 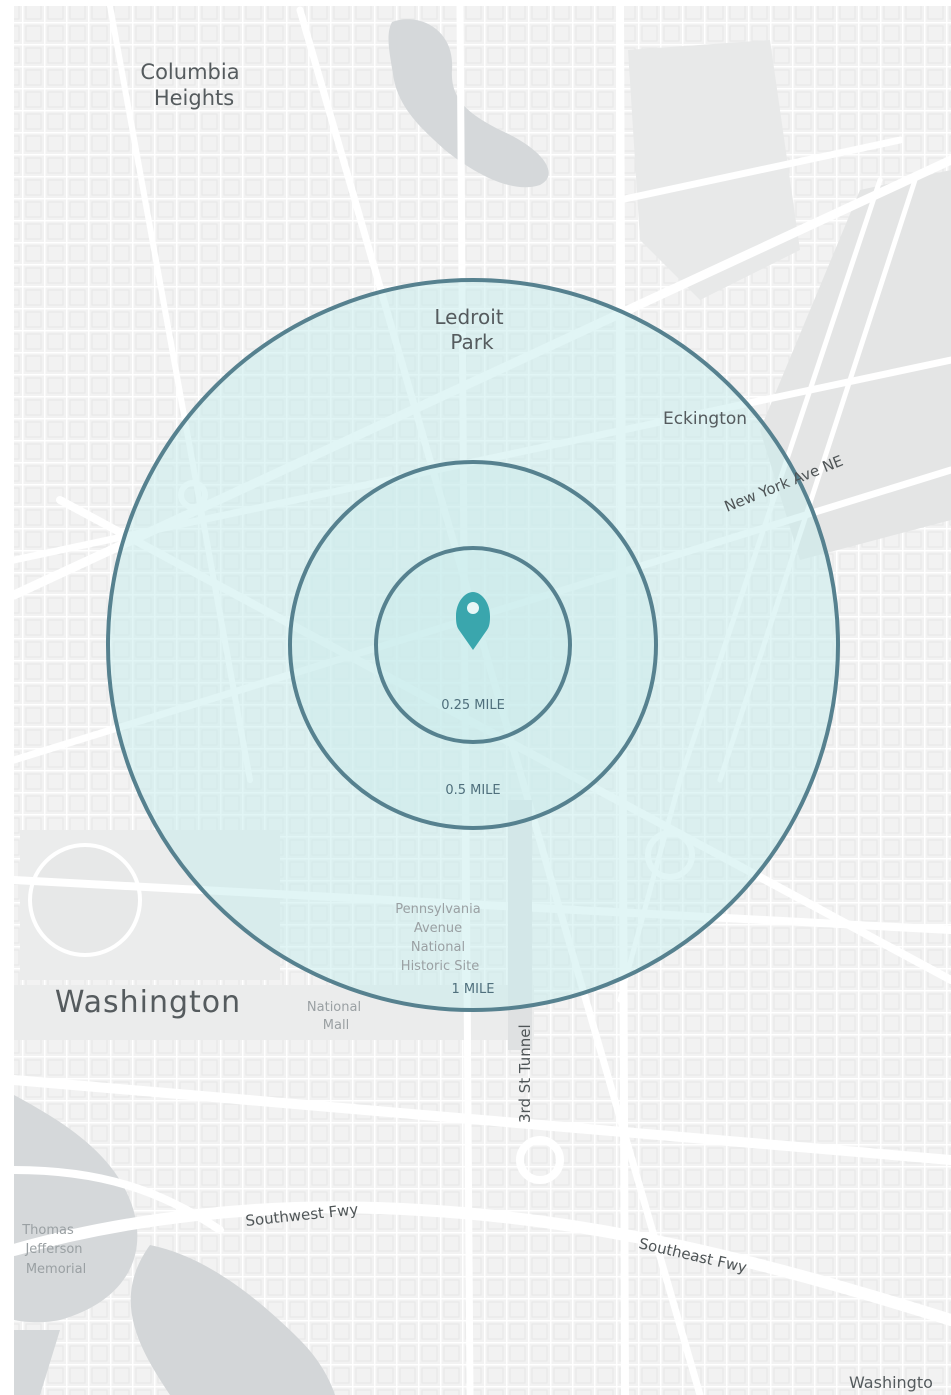 What do you see at coordinates (85, 900) in the screenshot?
I see `ellipse-park` at bounding box center [85, 900].